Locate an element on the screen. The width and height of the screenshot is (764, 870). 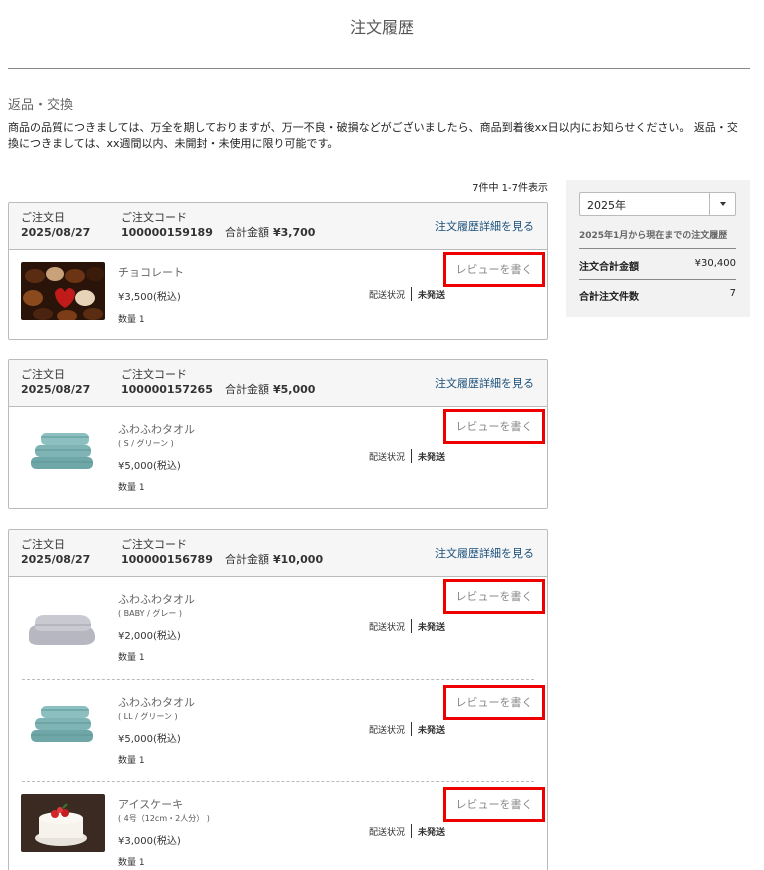
item-variant: ( 4号（12cm・2人分） ) is located at coordinates (164, 818).